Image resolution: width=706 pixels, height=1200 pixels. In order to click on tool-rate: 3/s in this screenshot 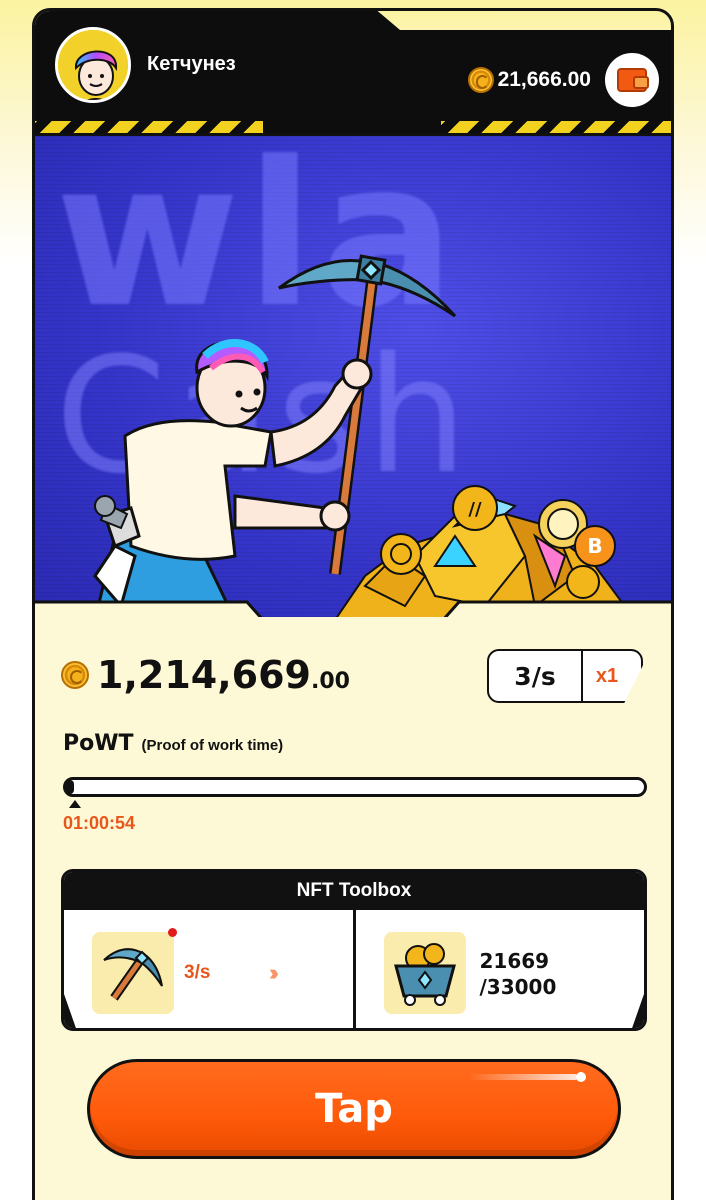, I will do `click(197, 972)`.